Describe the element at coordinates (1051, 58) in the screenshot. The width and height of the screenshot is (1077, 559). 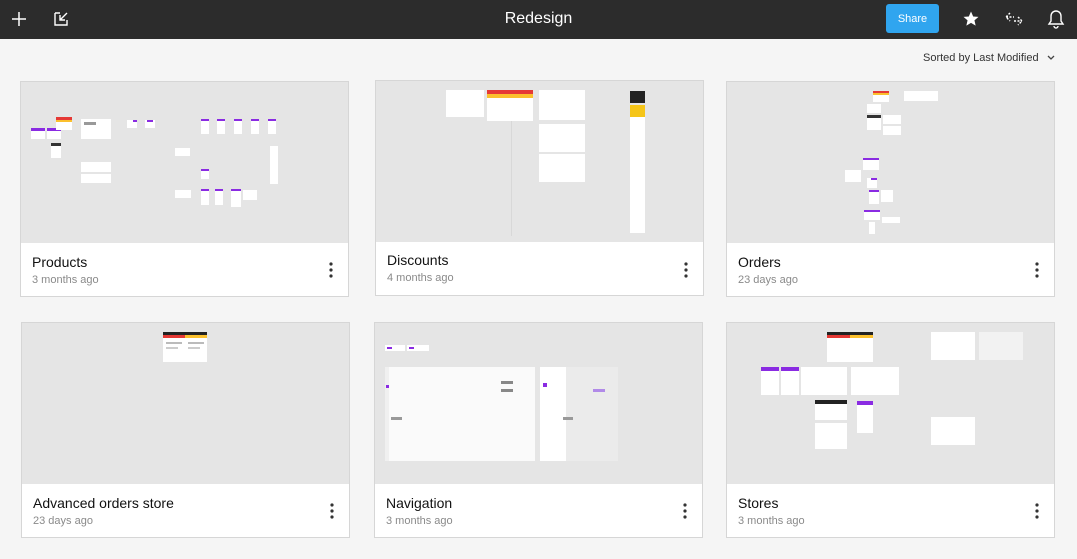
I see `chevron-down-icon` at that location.